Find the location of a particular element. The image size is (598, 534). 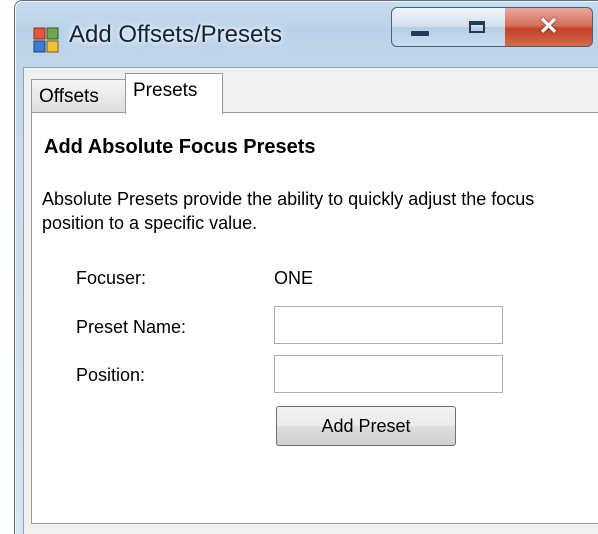

preset-name-input is located at coordinates (388, 325).